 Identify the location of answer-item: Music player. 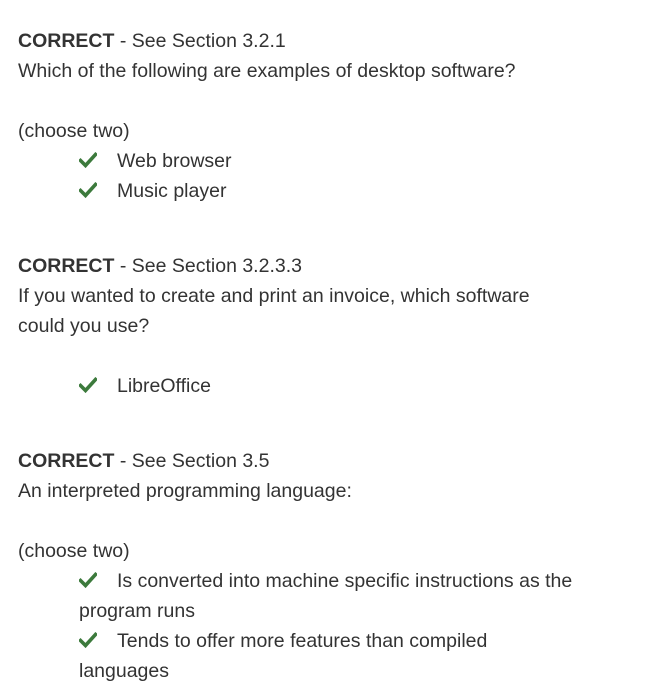
(368, 191).